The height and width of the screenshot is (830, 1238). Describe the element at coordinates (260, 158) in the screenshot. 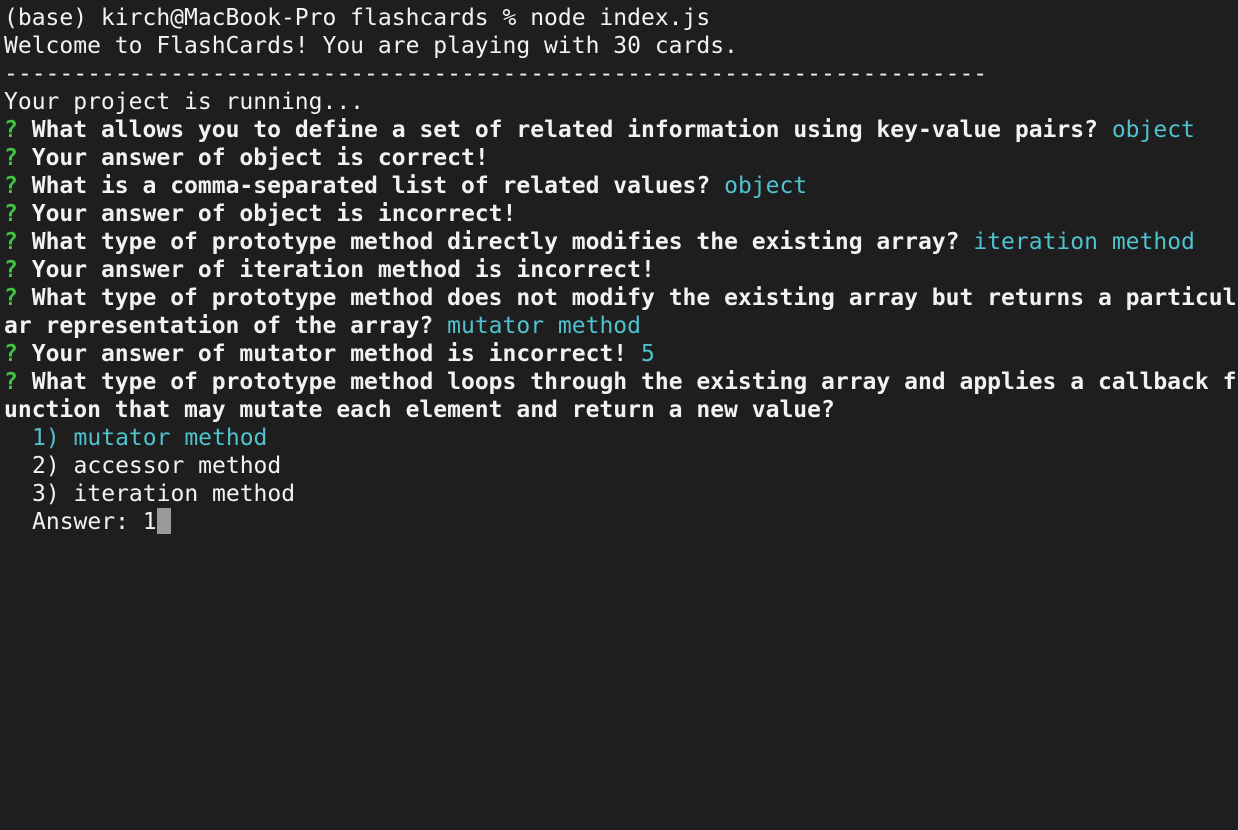

I see `result-1-text: Your answer of object is correct!` at that location.